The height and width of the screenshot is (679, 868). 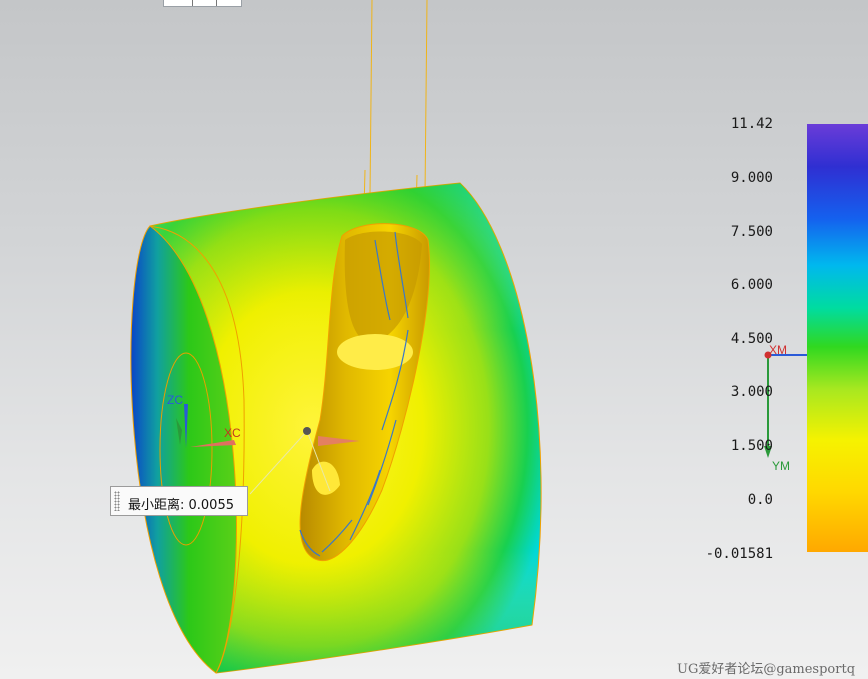 What do you see at coordinates (751, 285) in the screenshot?
I see `scale-label: 6.000` at bounding box center [751, 285].